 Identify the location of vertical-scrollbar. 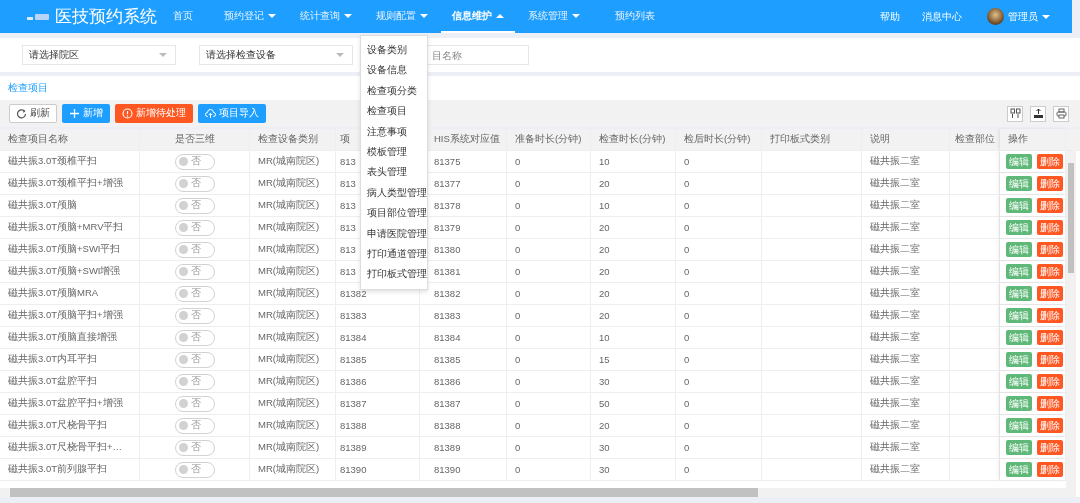
(1071, 319).